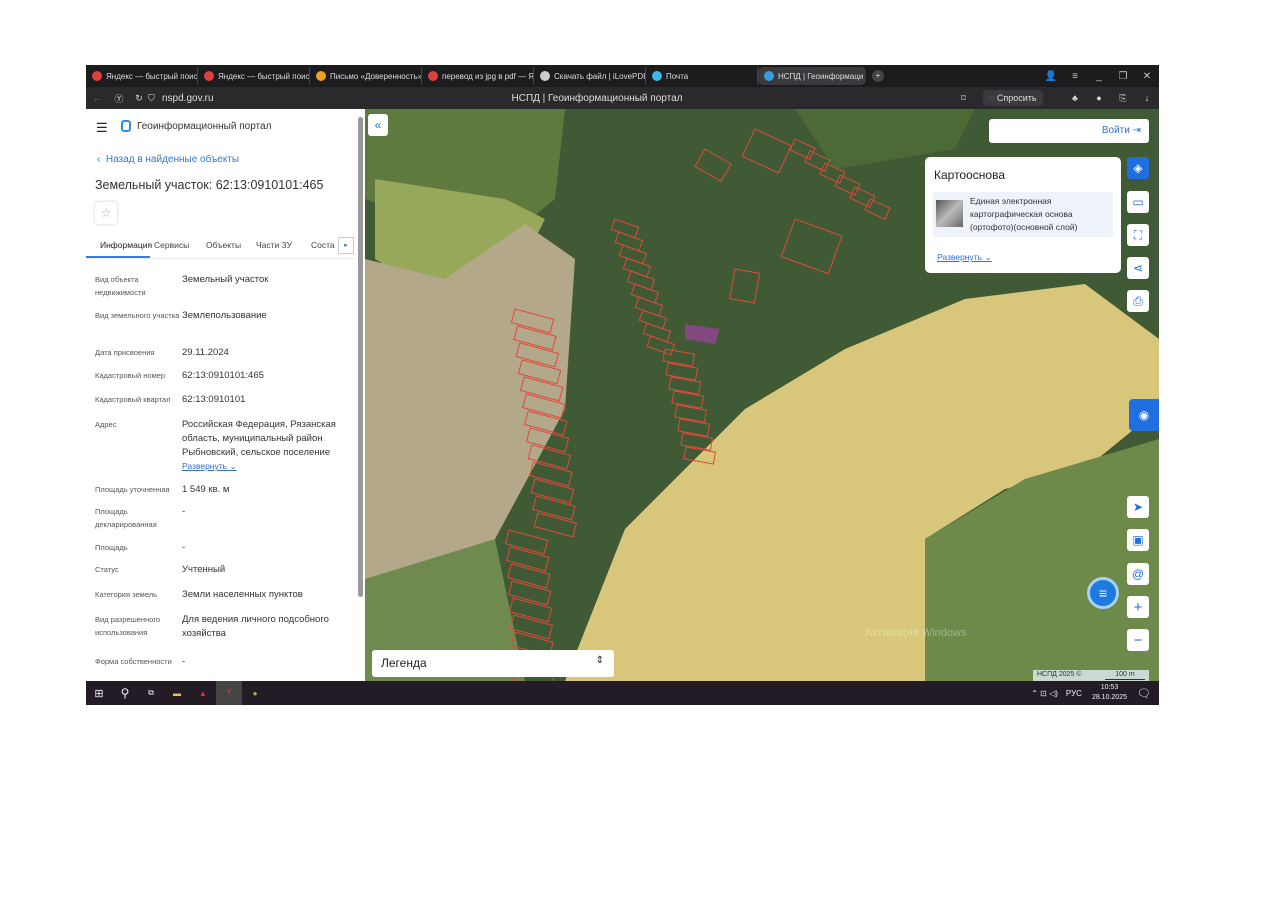 Image resolution: width=1280 pixels, height=905 pixels. Describe the element at coordinates (1138, 640) in the screenshot. I see `zoom-out-button: −` at that location.